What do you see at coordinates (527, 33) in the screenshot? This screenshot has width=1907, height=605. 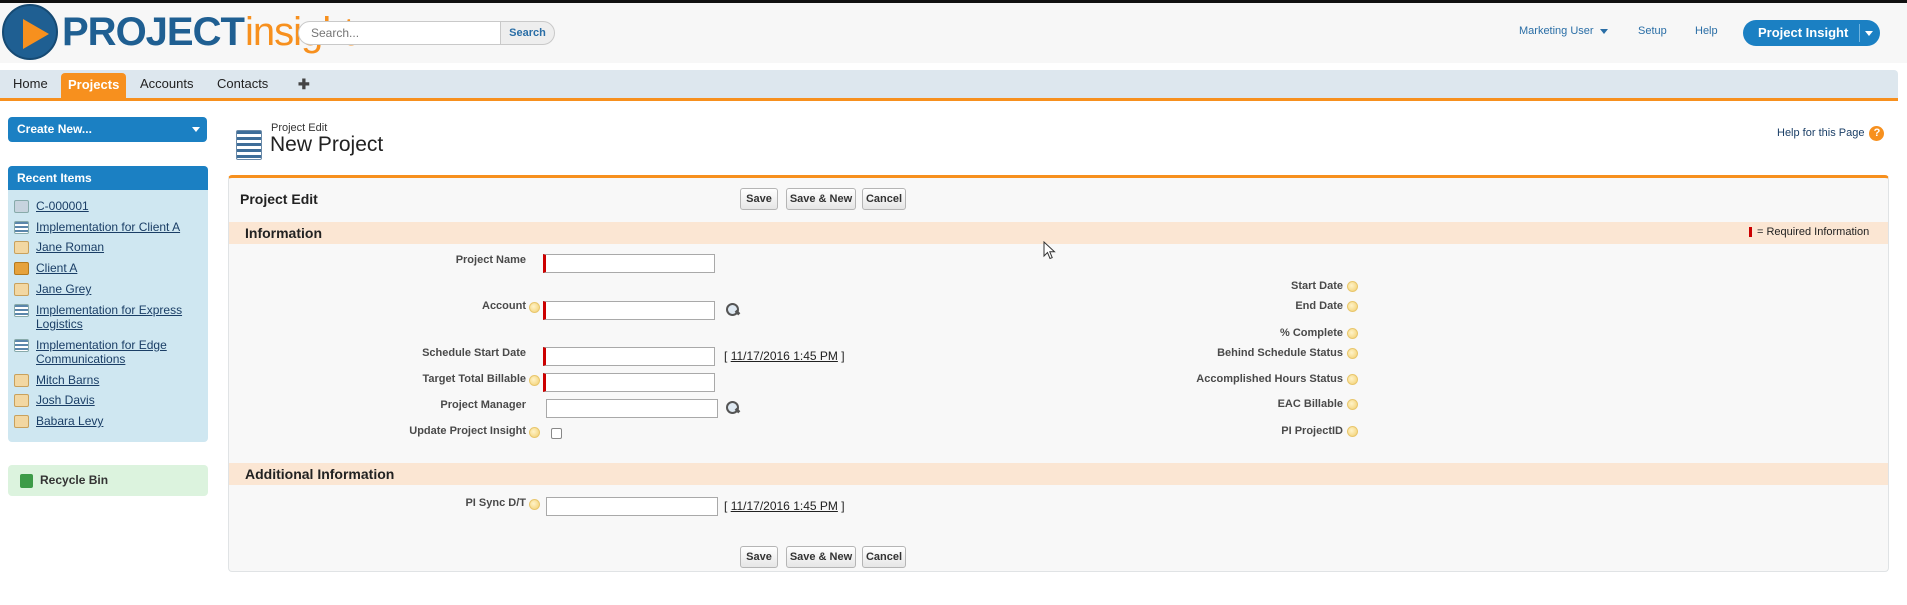 I see `search-button: Search` at bounding box center [527, 33].